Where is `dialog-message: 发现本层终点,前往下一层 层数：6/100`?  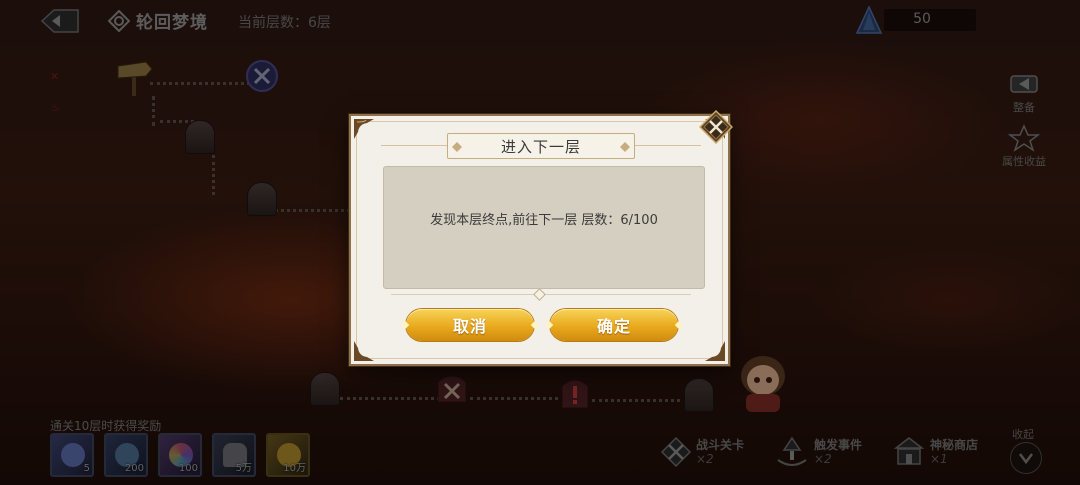 dialog-message: 发现本层终点,前往下一层 层数：6/100 is located at coordinates (544, 220).